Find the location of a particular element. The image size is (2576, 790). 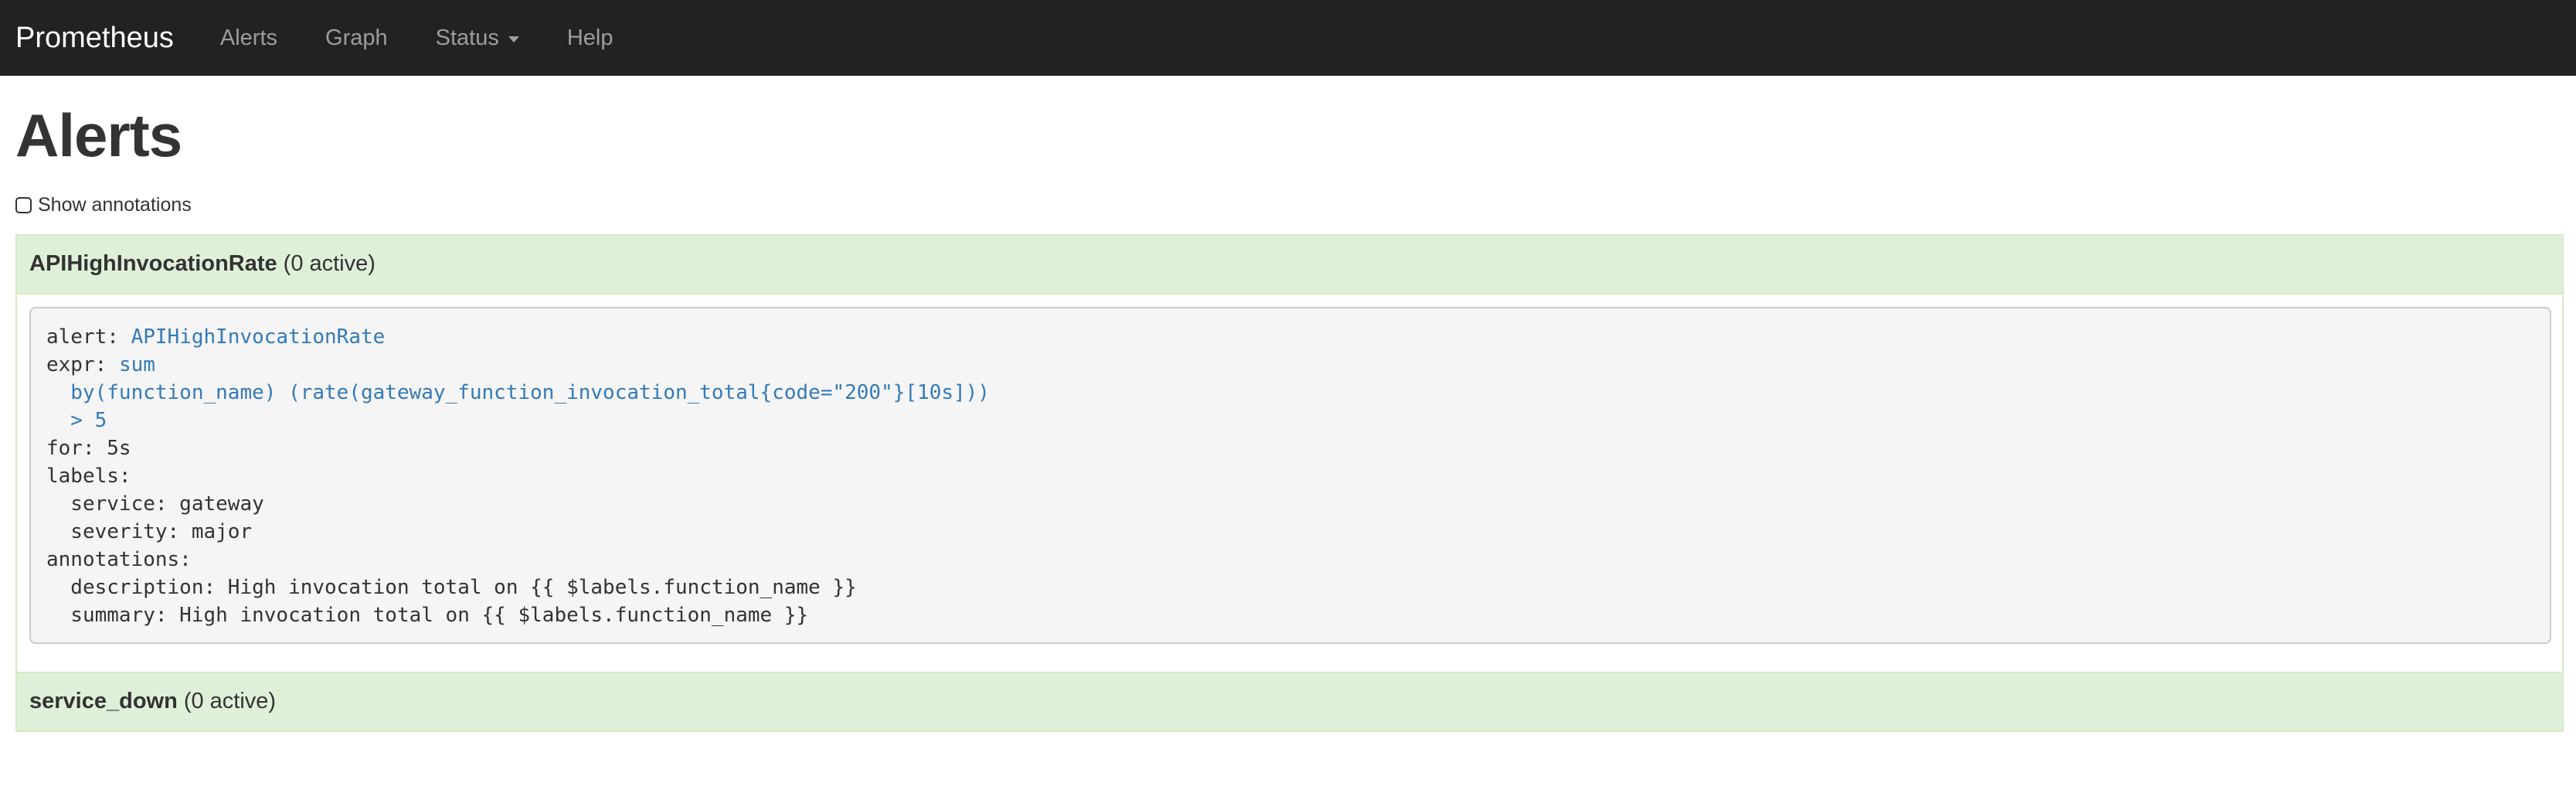

alert-name: service_down is located at coordinates (103, 701).